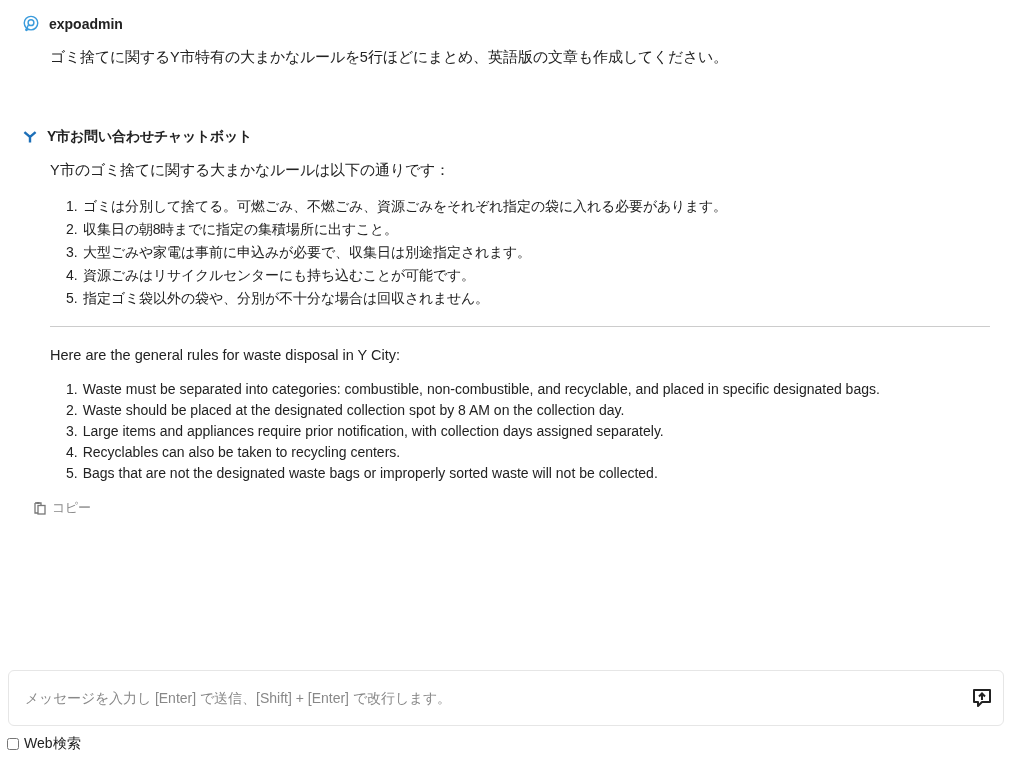  Describe the element at coordinates (86, 24) in the screenshot. I see `author-name: expoadmin` at that location.